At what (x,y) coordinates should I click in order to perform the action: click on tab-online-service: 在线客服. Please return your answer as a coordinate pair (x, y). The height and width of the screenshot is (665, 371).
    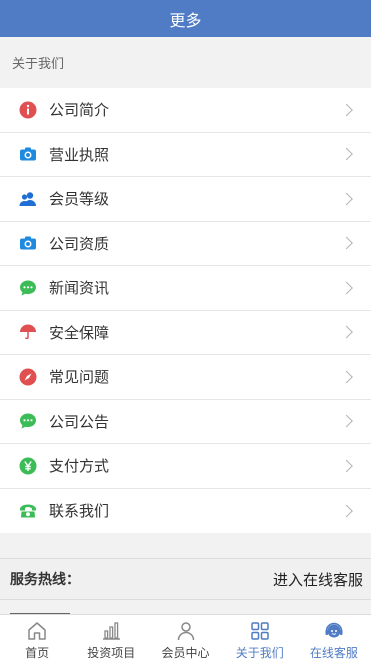
    Looking at the image, I should click on (334, 640).